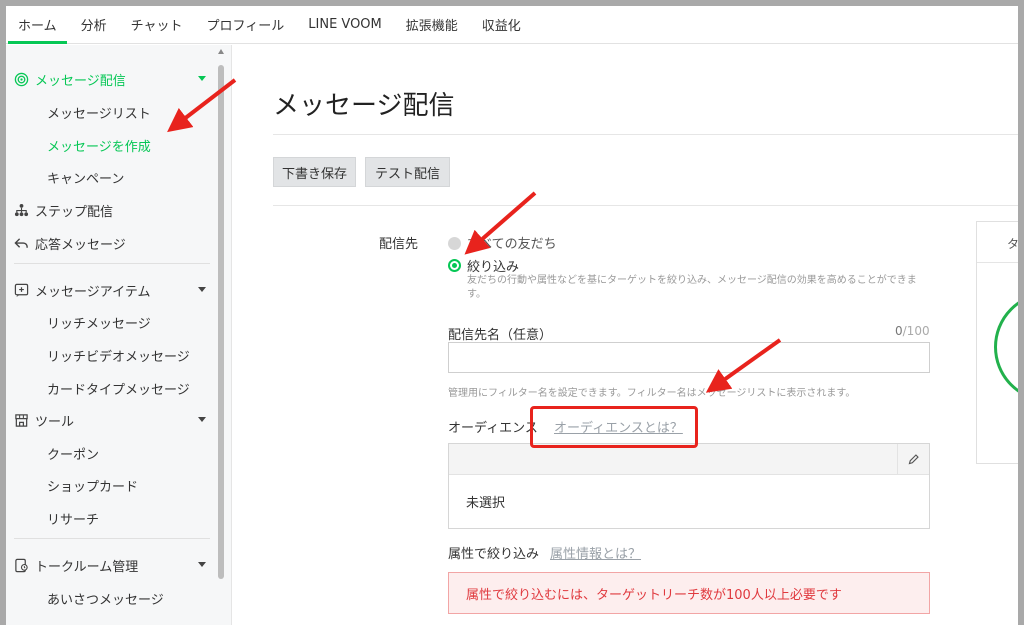 This screenshot has height=625, width=1024. I want to click on talk-room-icon, so click(21, 565).